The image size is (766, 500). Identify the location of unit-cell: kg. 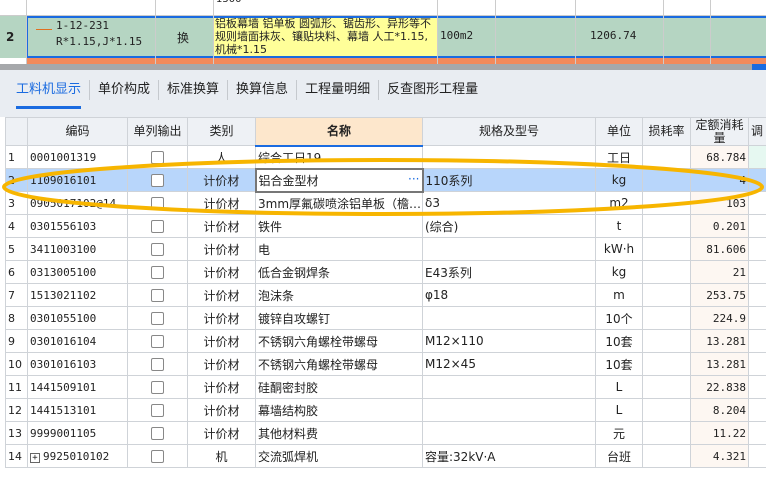
(619, 272).